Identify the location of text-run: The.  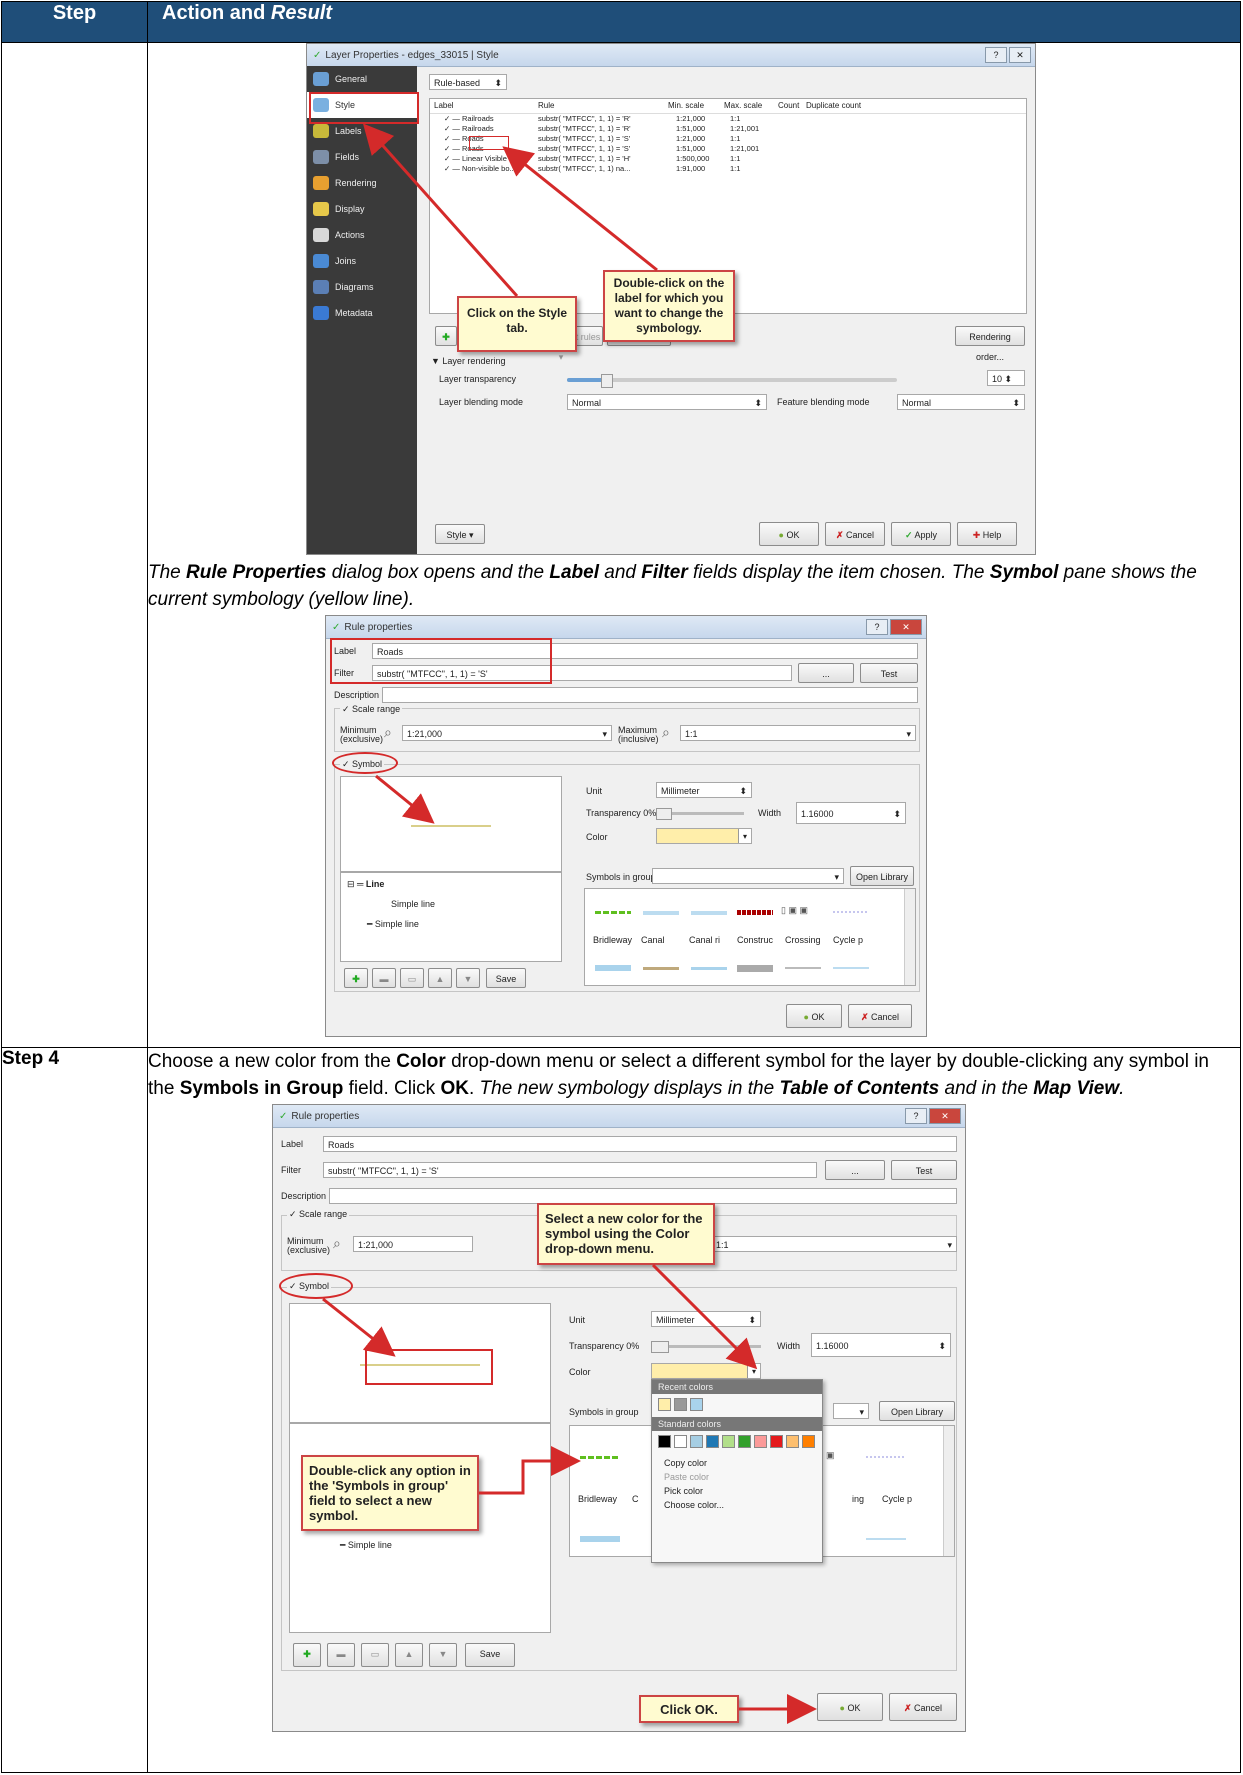
(167, 572).